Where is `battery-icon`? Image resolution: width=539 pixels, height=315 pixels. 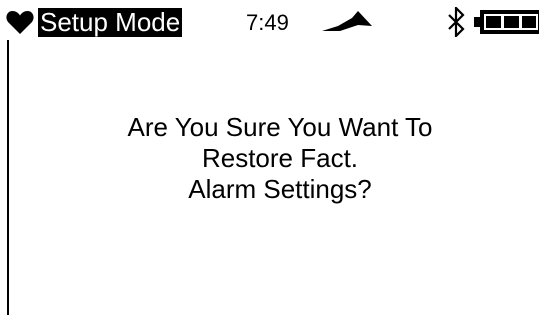 battery-icon is located at coordinates (506, 22).